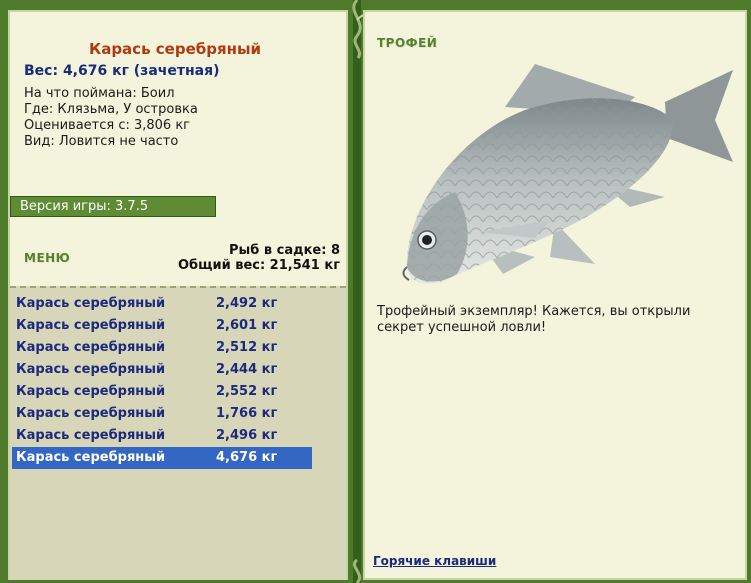  I want to click on catch-weight: 2,444 кг, so click(247, 369).